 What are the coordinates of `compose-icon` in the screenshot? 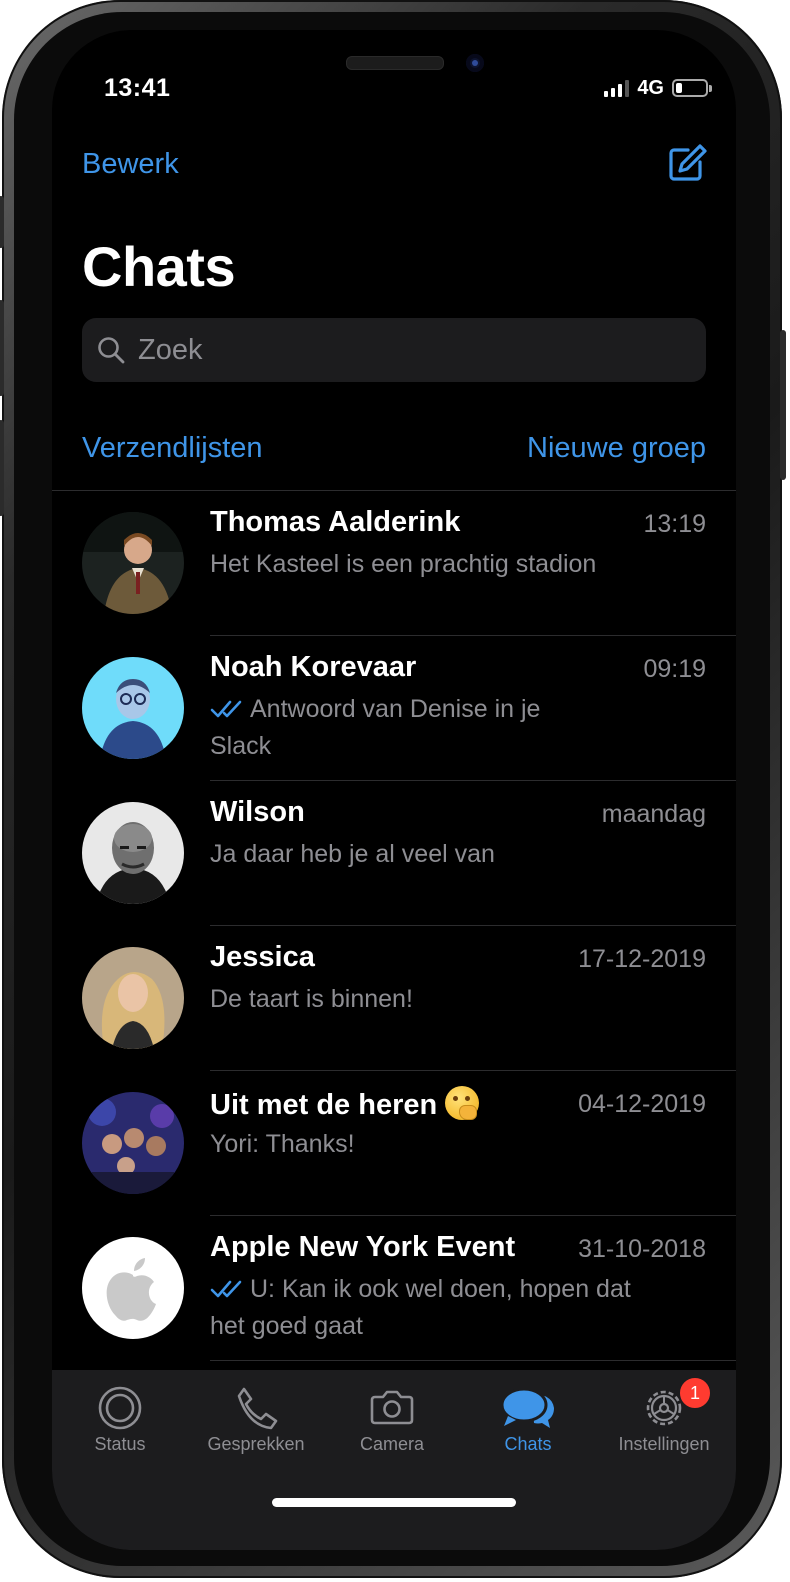 It's located at (687, 163).